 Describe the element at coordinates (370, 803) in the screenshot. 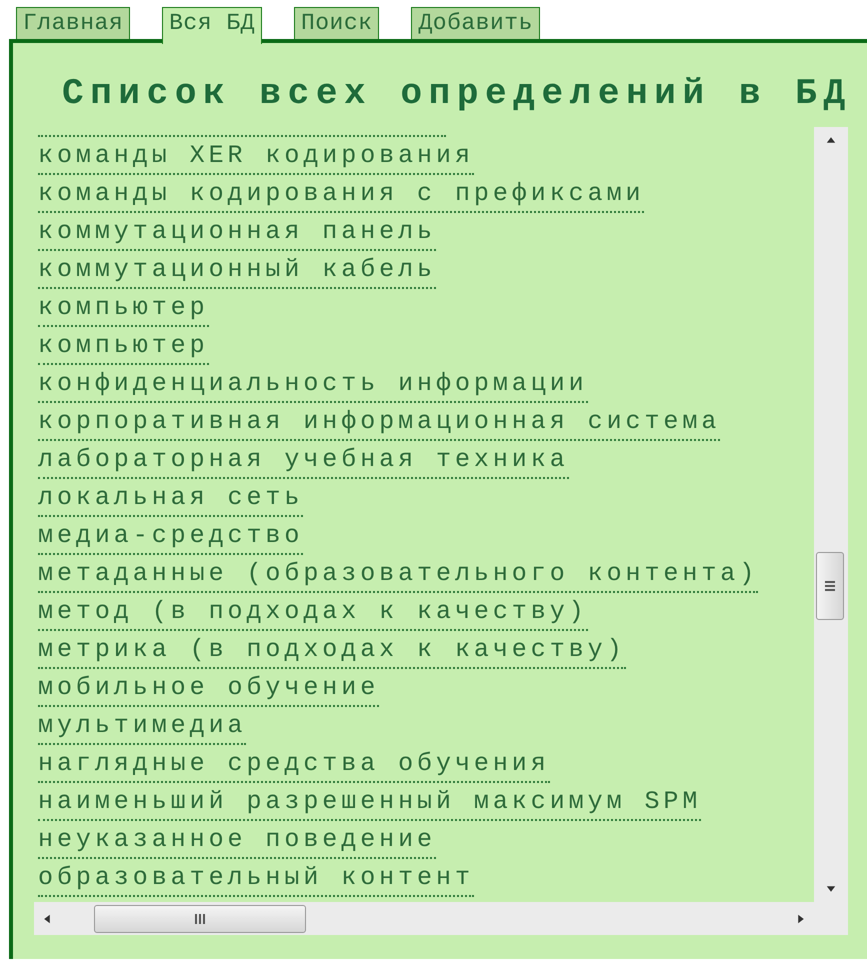

I see `term-link: наименьший разрешенный максимум SPM` at that location.